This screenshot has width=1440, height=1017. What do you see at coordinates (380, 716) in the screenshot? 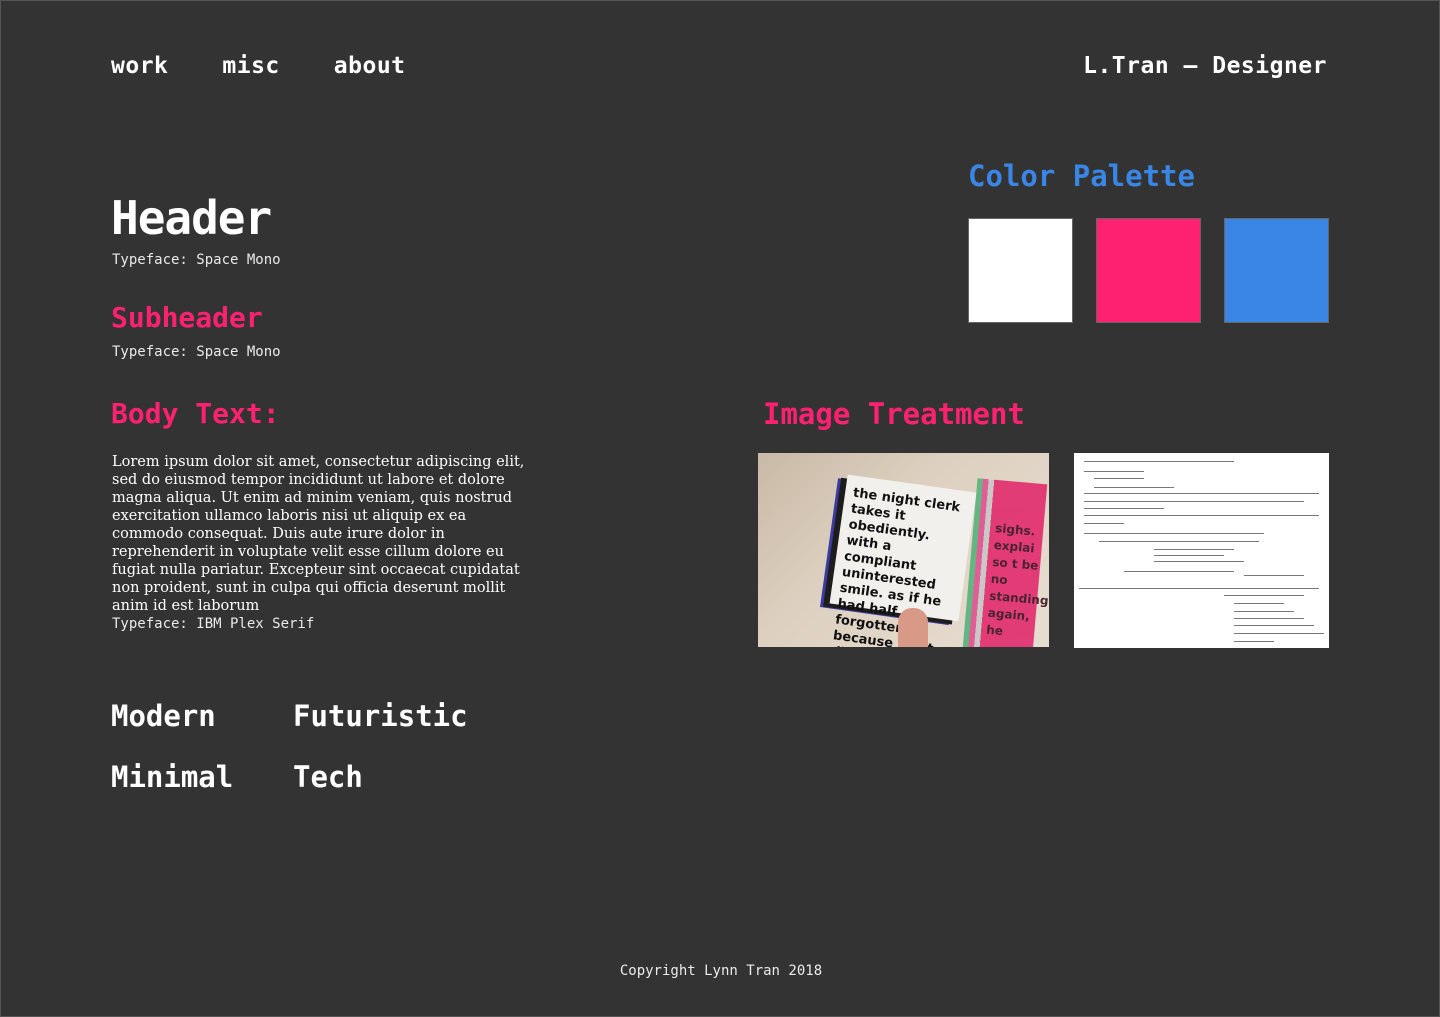
I see `keyword-futuristic: Futuristic` at bounding box center [380, 716].